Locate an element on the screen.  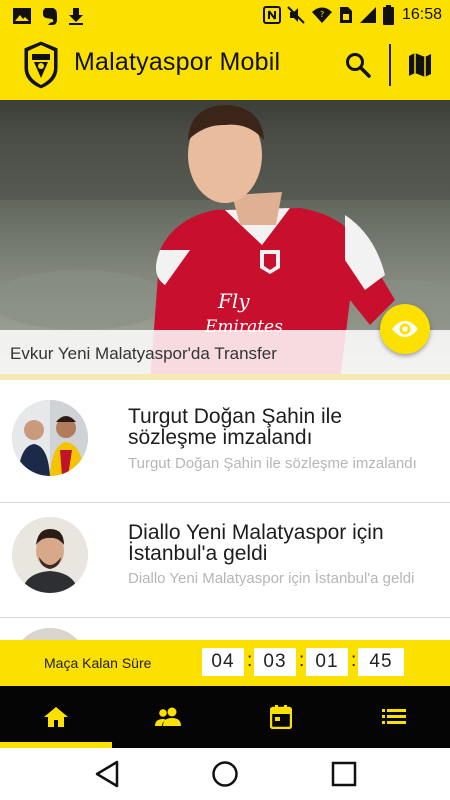
match-countdown: Maça Kalan Süre 04 : 03 : 01 : 45 is located at coordinates (225, 663).